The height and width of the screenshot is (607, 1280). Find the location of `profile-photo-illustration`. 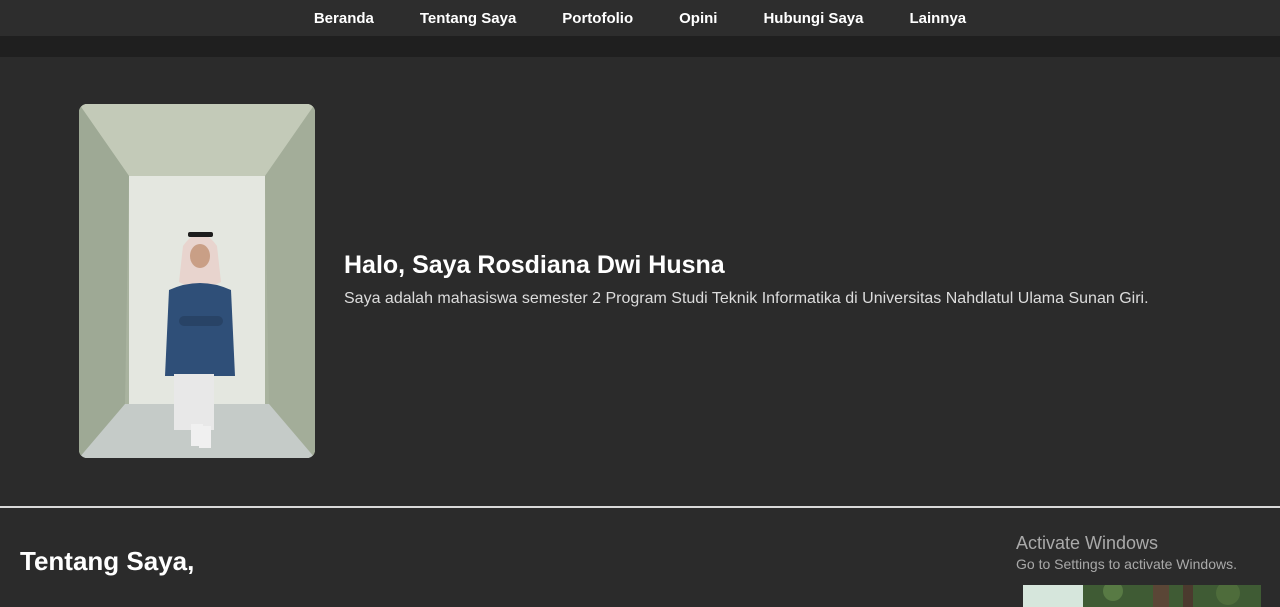

profile-photo-illustration is located at coordinates (197, 281).